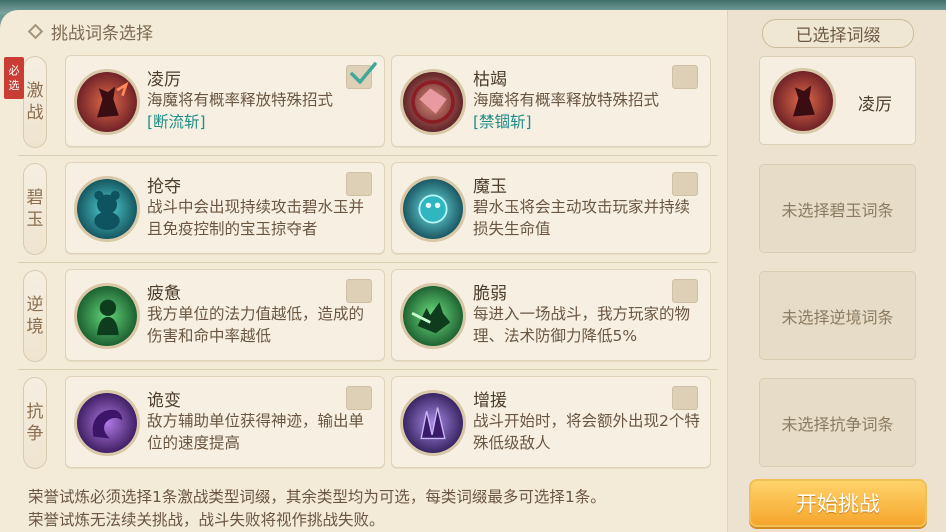 This screenshot has height=532, width=946. Describe the element at coordinates (433, 423) in the screenshot. I see `purple-crystal-icon` at that location.